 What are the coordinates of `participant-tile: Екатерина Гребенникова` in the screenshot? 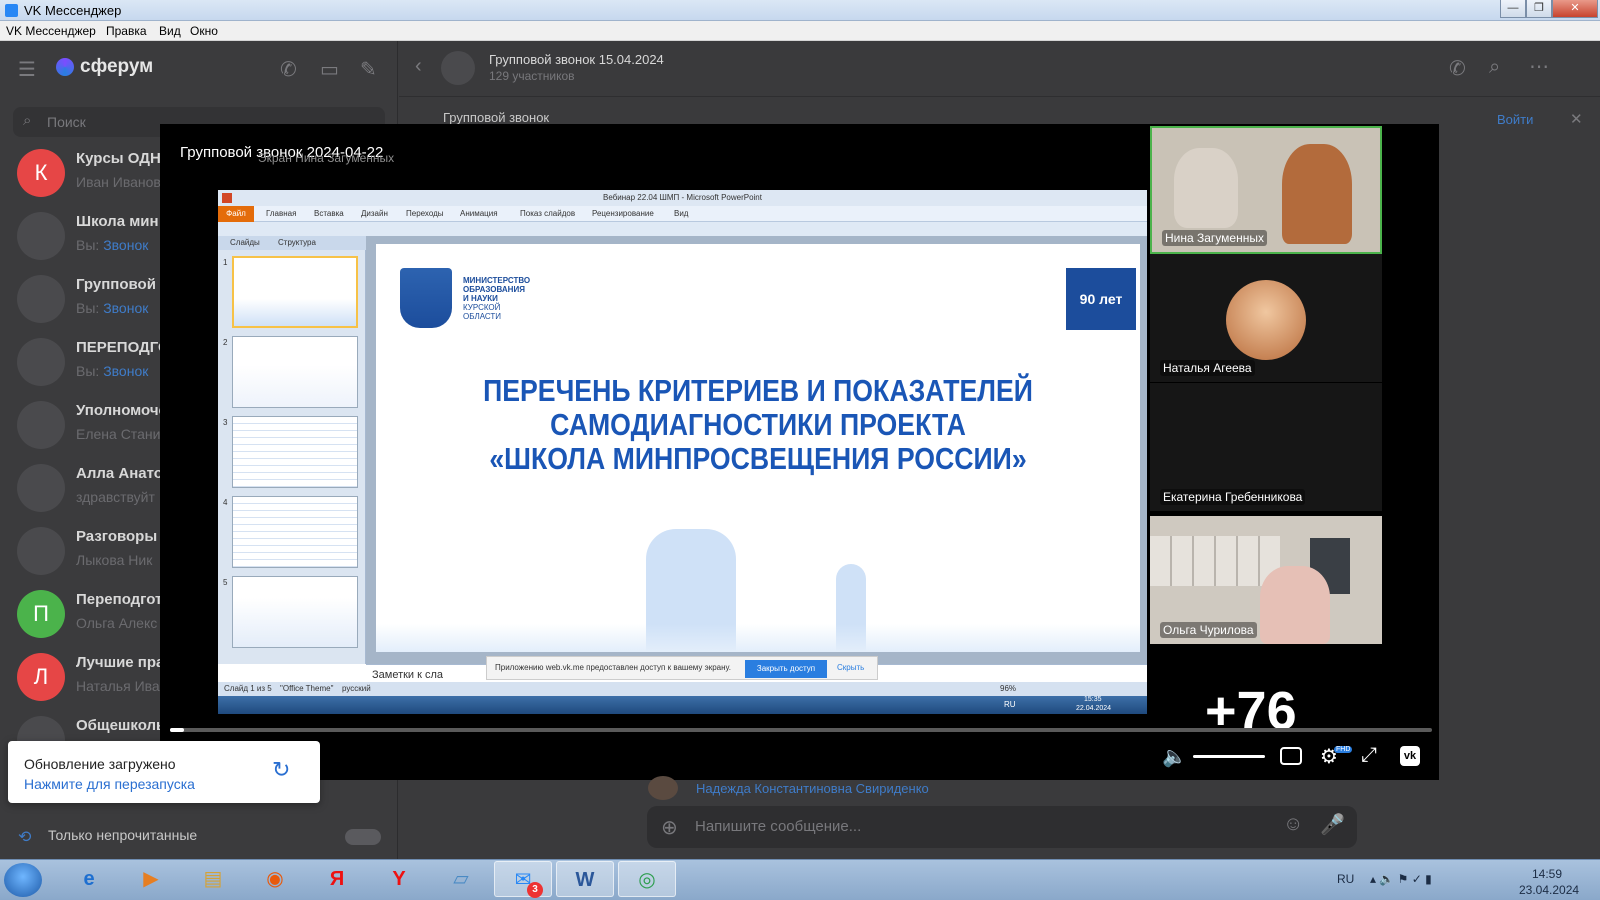 It's located at (1266, 447).